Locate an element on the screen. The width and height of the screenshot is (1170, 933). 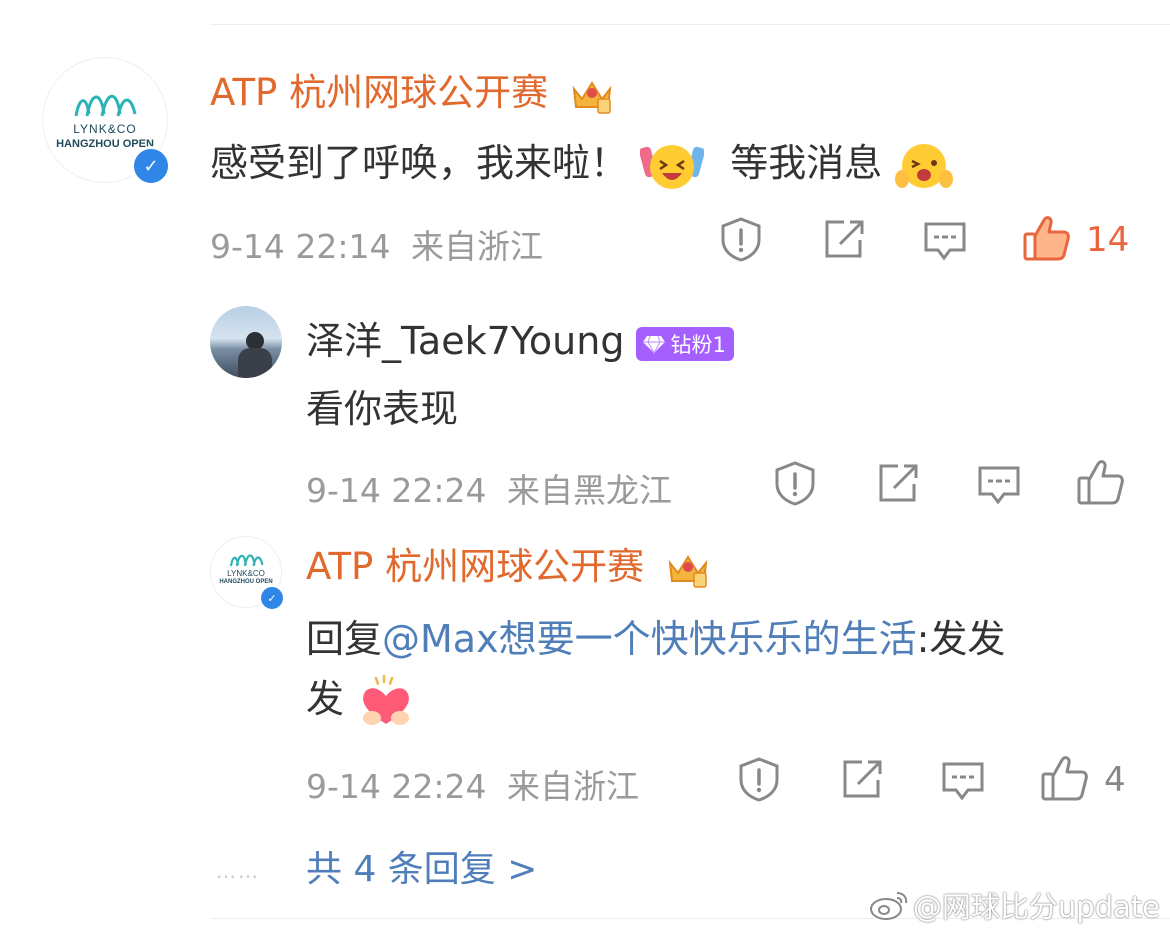
comment-meta: 9-14 22:14 来自浙江 is located at coordinates (376, 244).